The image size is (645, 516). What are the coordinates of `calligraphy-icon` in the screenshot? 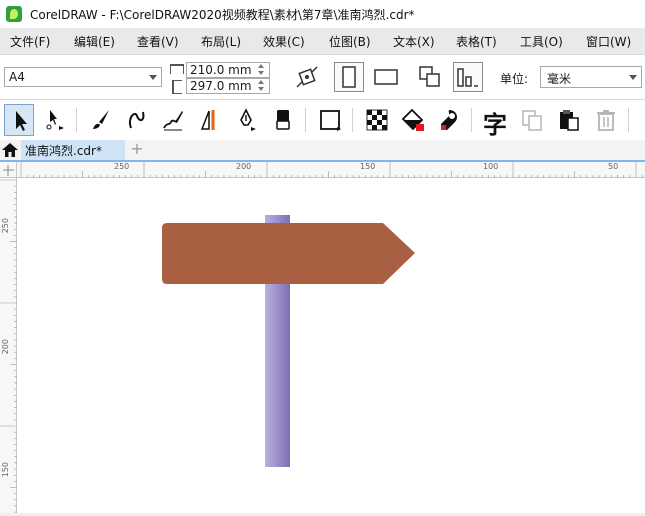 It's located at (173, 121).